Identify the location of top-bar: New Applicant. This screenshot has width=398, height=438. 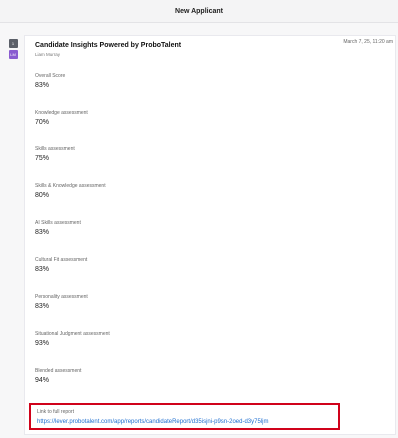
(199, 11).